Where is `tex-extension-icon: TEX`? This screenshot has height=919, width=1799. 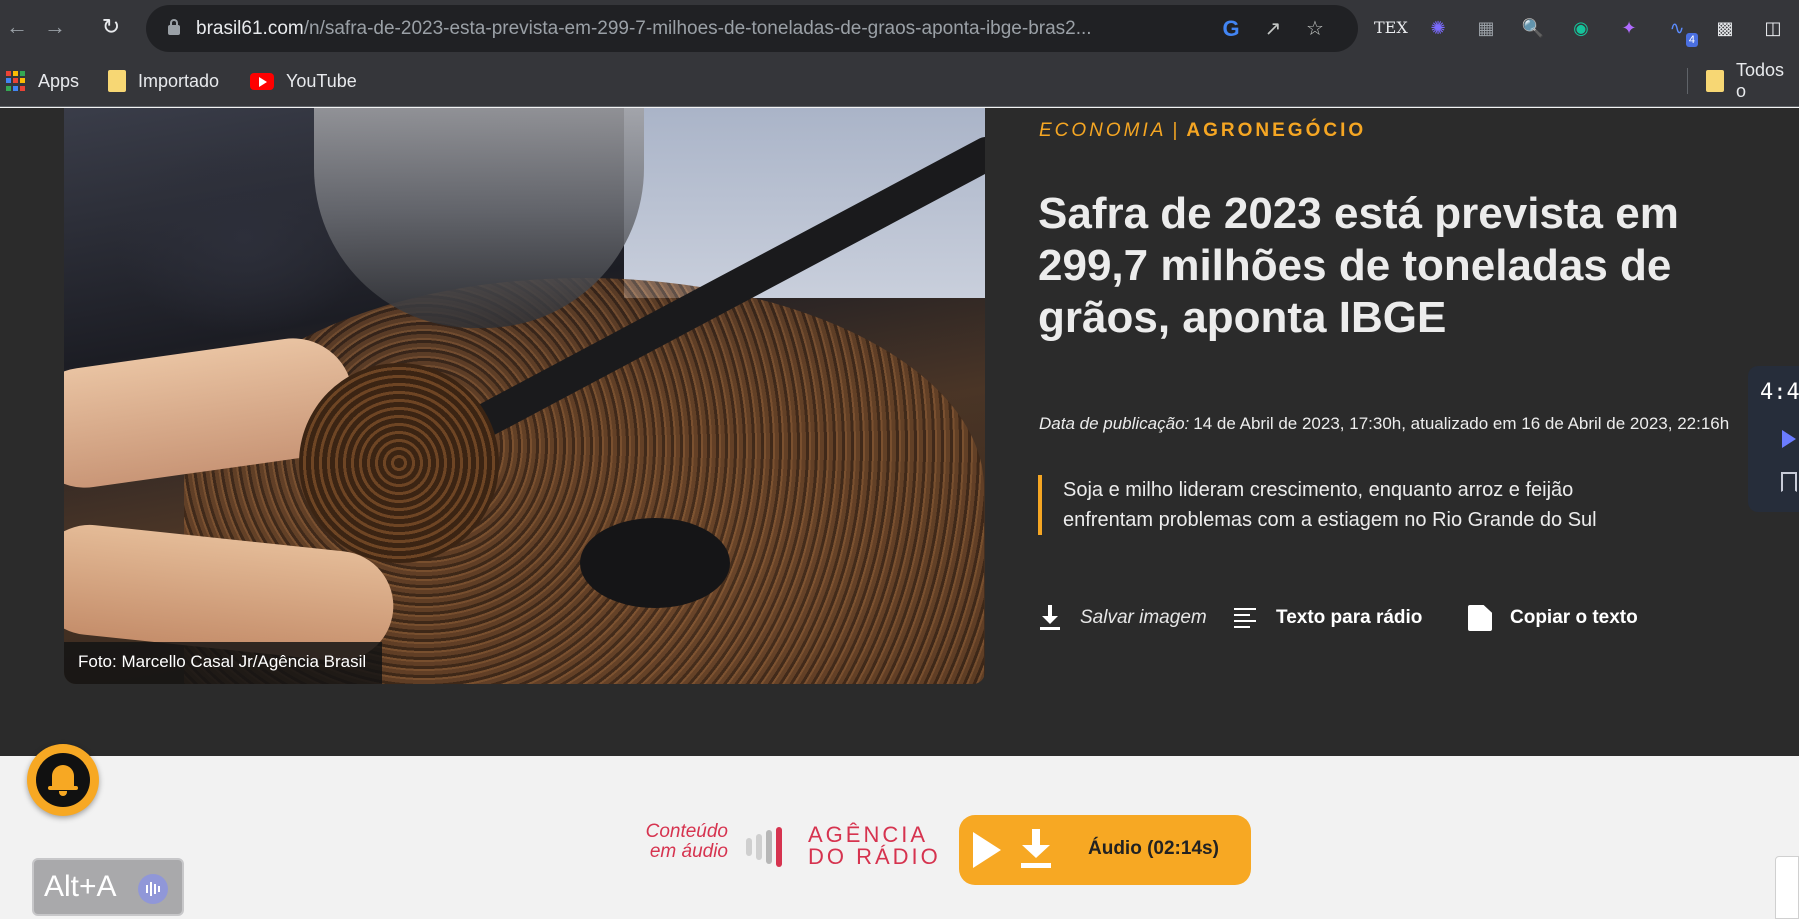 tex-extension-icon: TEX is located at coordinates (1391, 28).